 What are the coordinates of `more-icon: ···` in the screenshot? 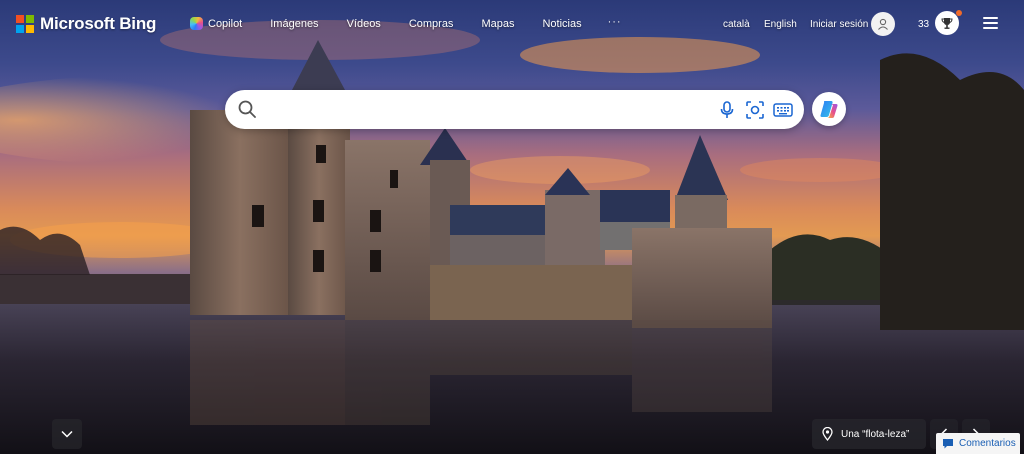 It's located at (614, 21).